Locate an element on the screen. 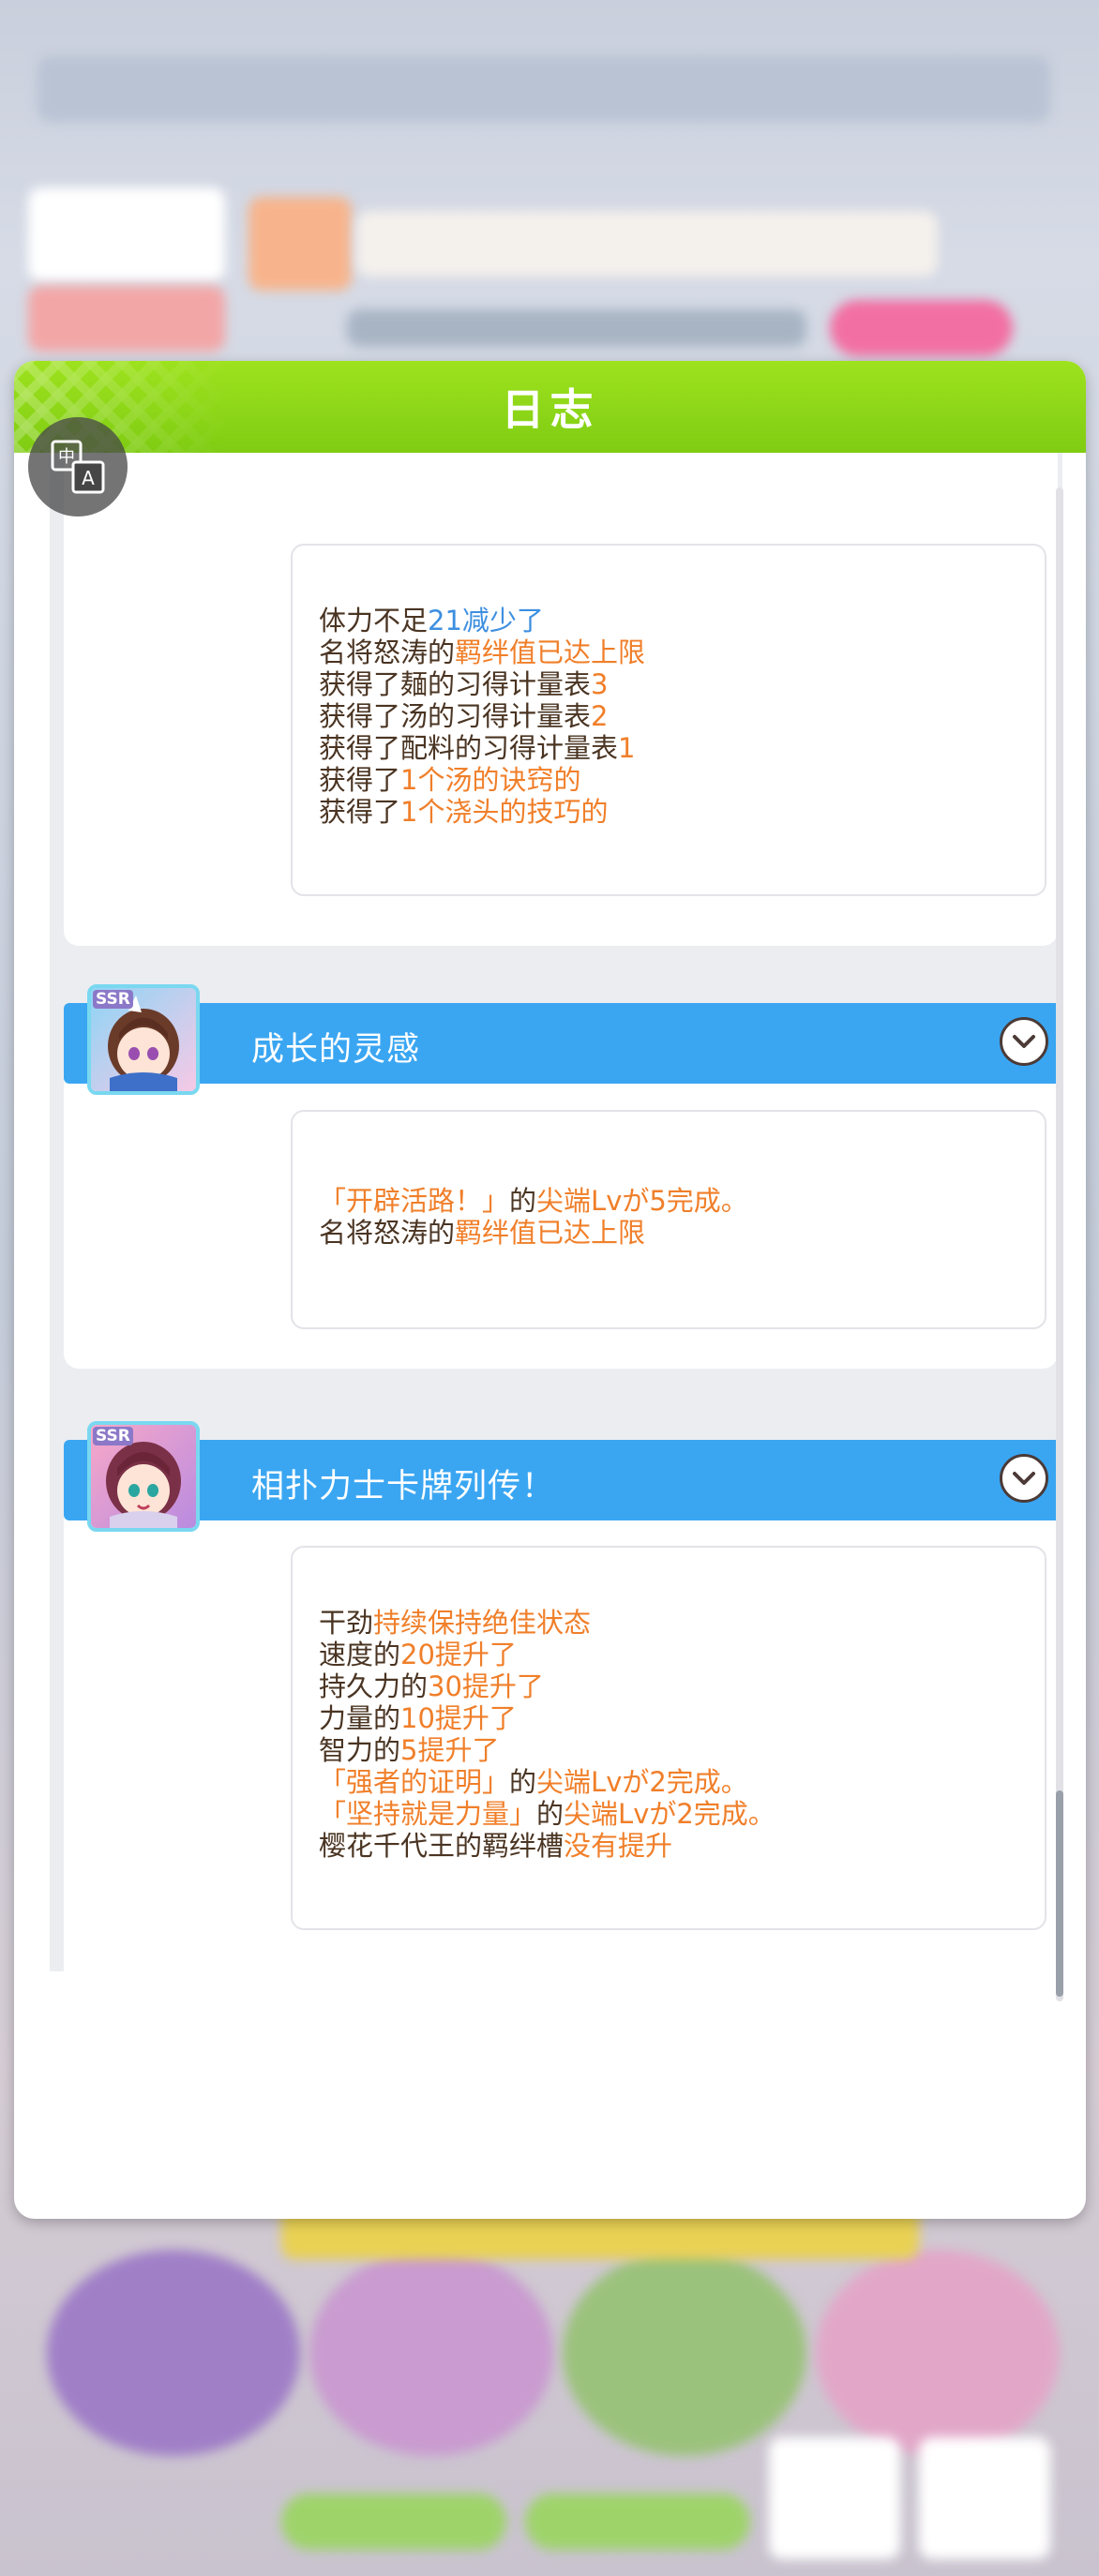 Image resolution: width=1099 pixels, height=2576 pixels. translate-icon: 中 A is located at coordinates (78, 467).